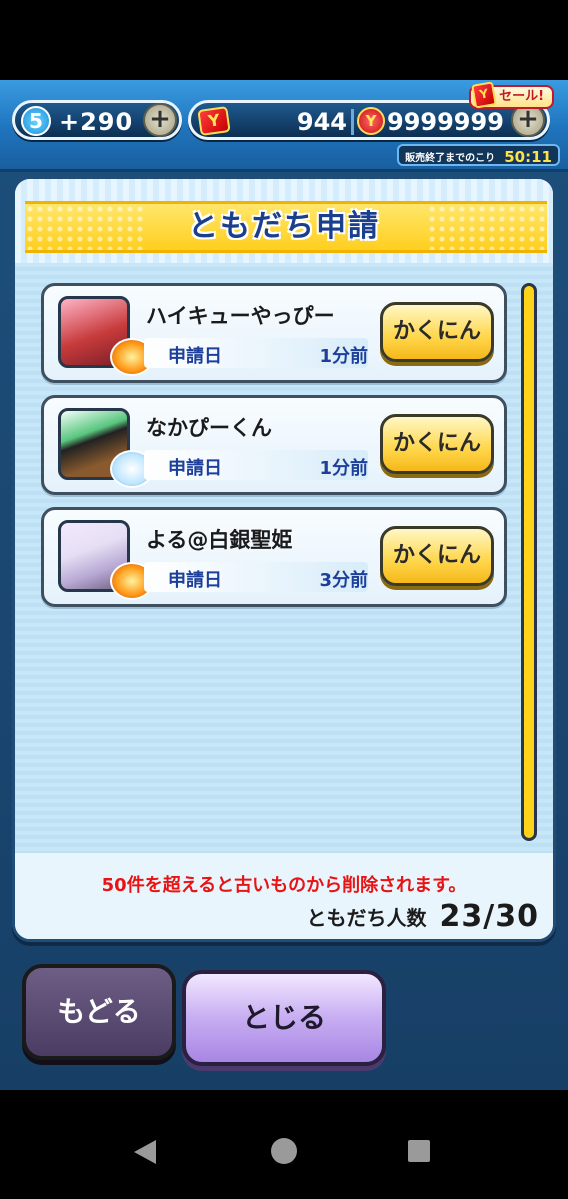  What do you see at coordinates (371, 121) in the screenshot?
I see `coin-icon: Y` at bounding box center [371, 121].